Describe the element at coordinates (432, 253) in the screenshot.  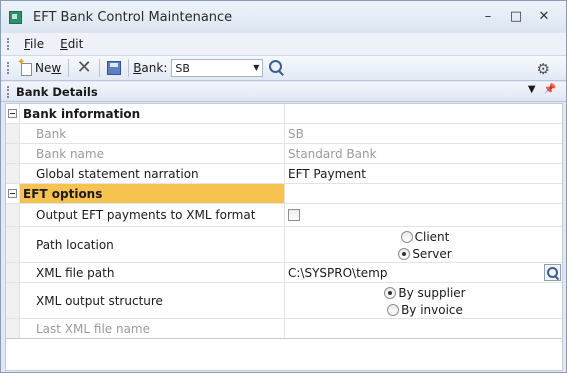
I see `radio-label-server: Server` at that location.